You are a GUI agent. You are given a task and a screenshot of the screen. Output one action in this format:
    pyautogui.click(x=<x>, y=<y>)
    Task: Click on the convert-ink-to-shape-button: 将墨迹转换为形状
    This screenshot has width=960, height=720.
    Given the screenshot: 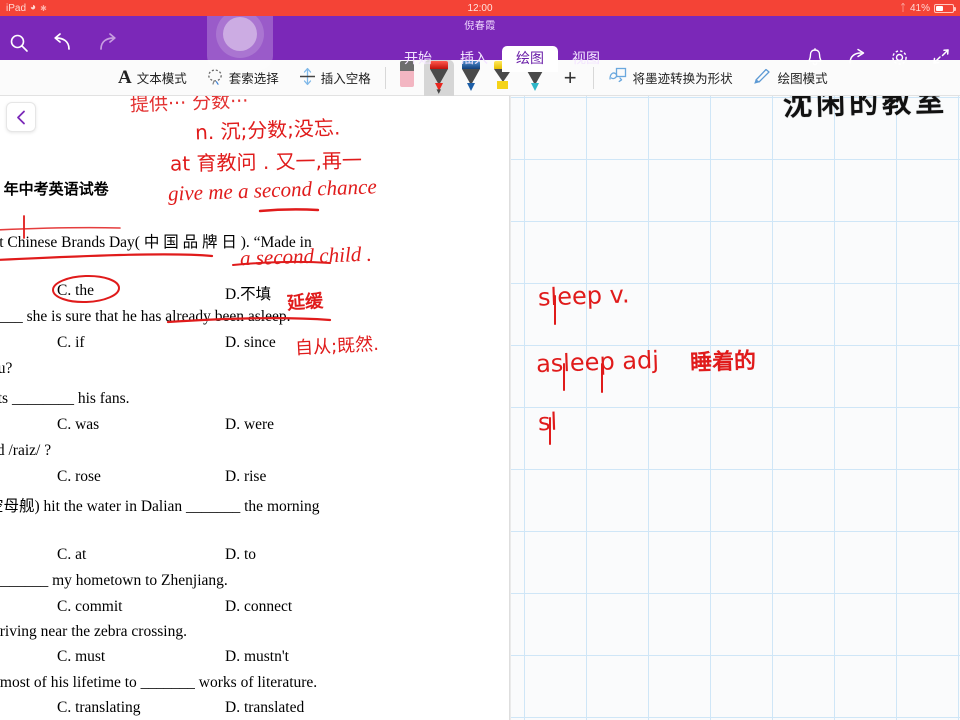 What is the action you would take?
    pyautogui.click(x=670, y=78)
    